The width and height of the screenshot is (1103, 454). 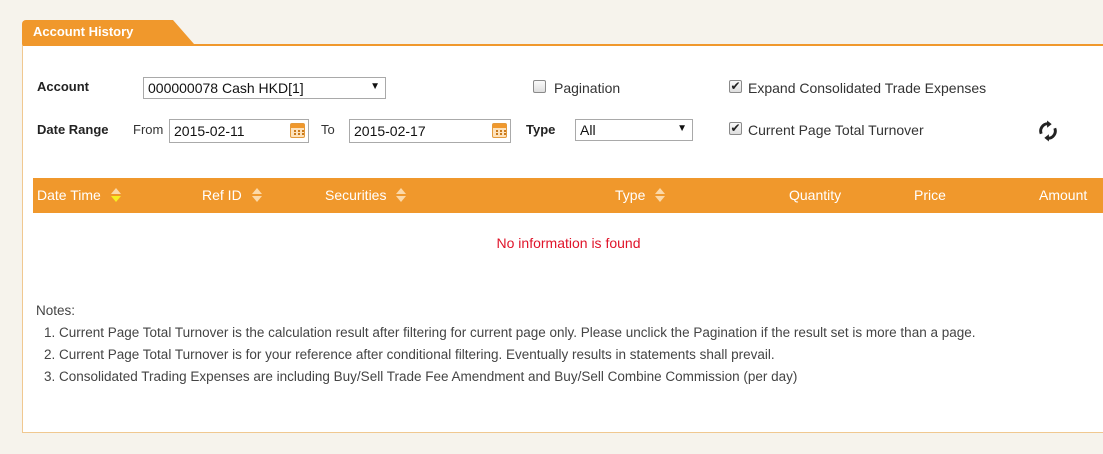 I want to click on column-header-quantity: Quantity, so click(x=815, y=195).